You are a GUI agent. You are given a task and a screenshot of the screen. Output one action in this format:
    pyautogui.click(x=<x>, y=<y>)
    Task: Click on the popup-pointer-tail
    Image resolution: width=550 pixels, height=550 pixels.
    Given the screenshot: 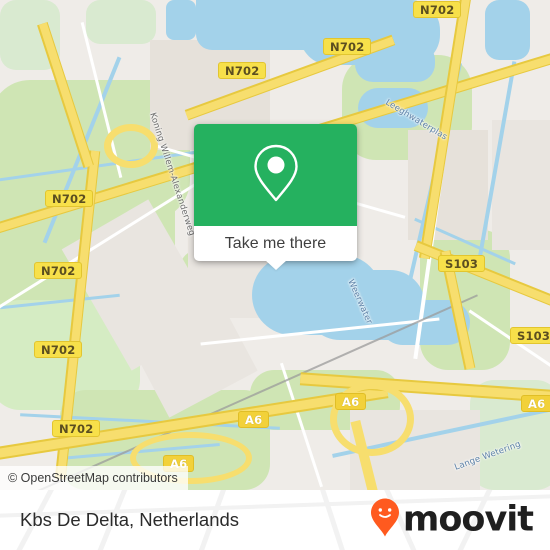 What is the action you would take?
    pyautogui.click(x=275, y=265)
    